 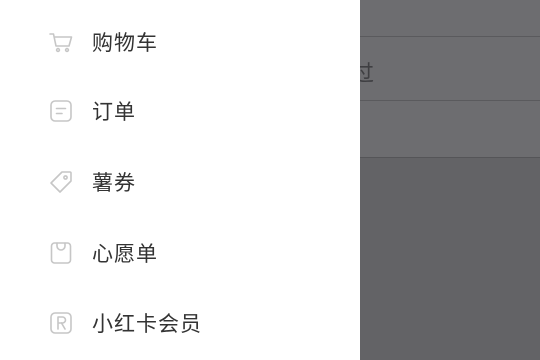 What do you see at coordinates (61, 253) in the screenshot?
I see `wishlist-bag-icon` at bounding box center [61, 253].